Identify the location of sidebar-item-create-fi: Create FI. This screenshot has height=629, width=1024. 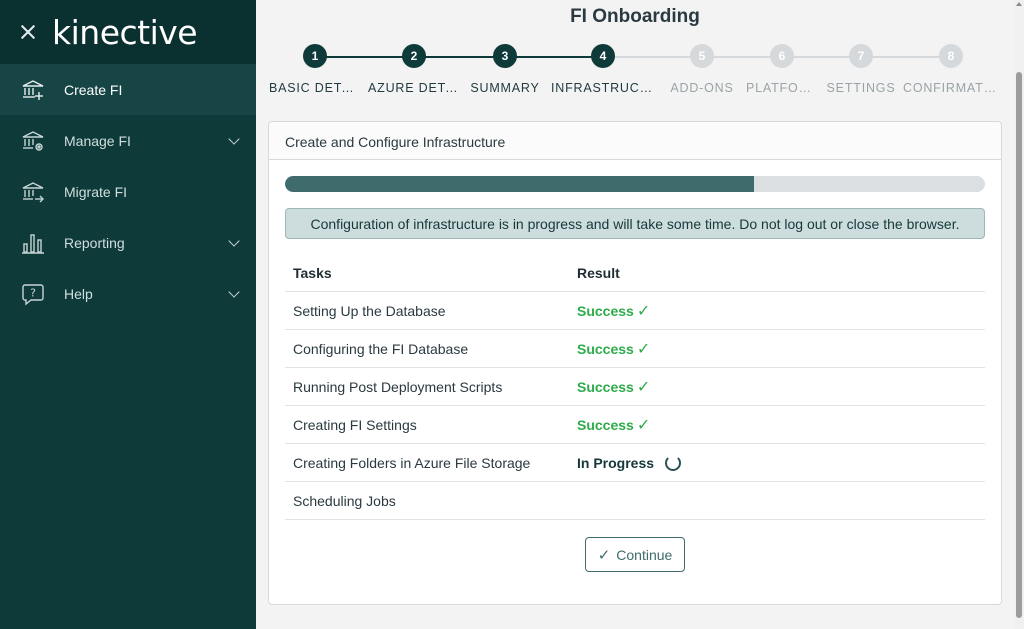
(128, 89).